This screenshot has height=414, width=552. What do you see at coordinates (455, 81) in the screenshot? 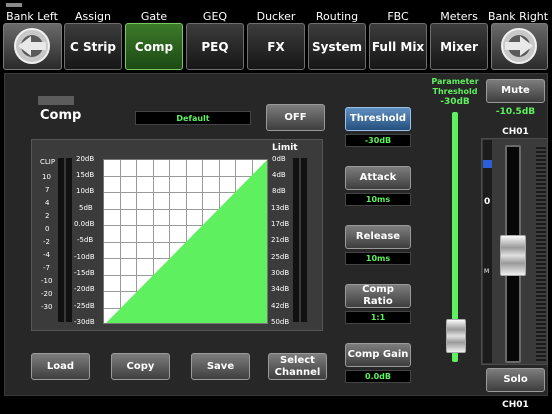
I see `slider-title-line1: Parameter` at bounding box center [455, 81].